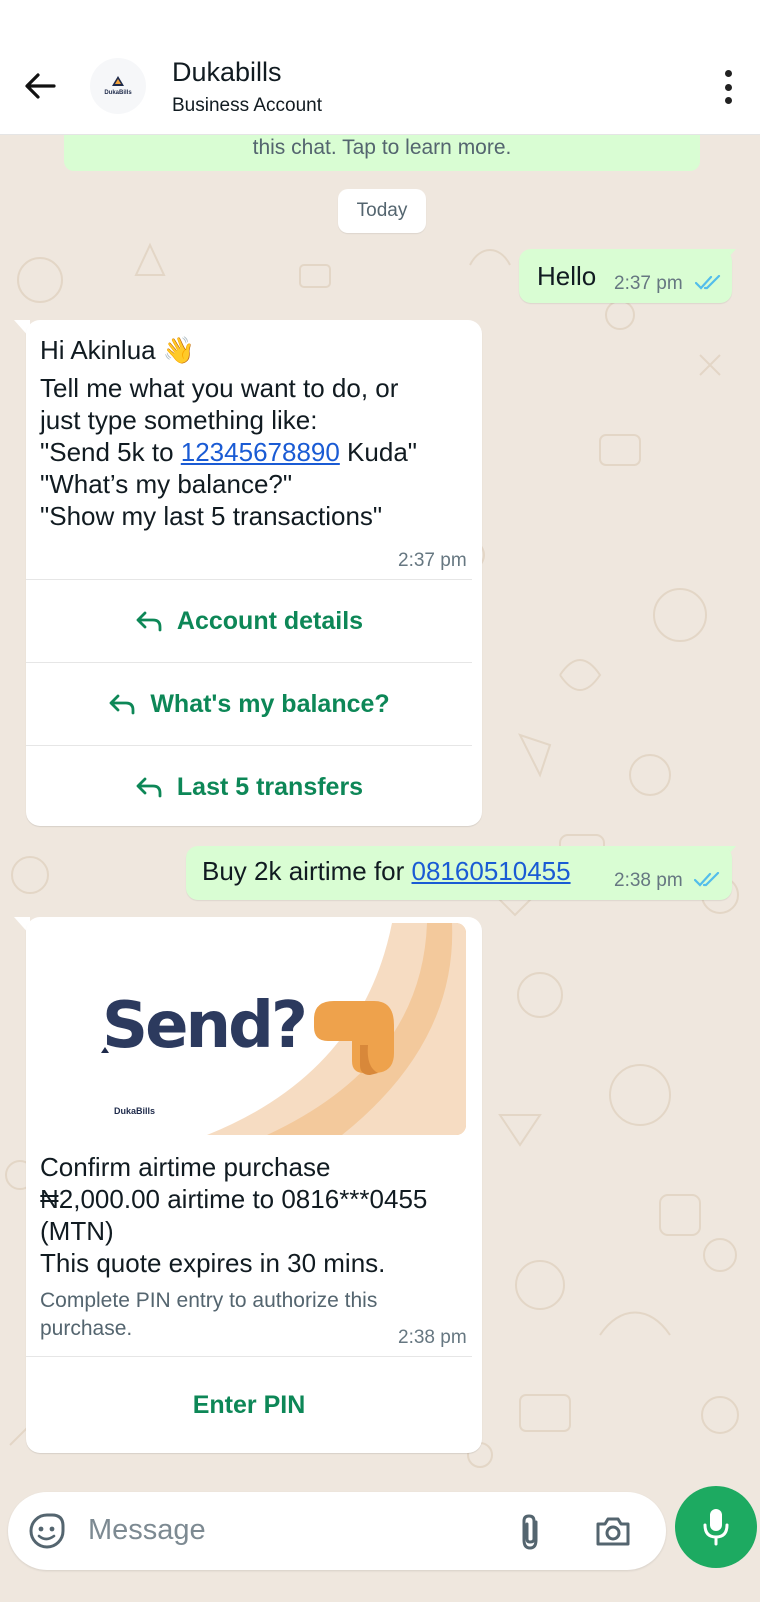  Describe the element at coordinates (382, 147) in the screenshot. I see `encryption-notice-text: this chat. Tap to learn more.` at that location.